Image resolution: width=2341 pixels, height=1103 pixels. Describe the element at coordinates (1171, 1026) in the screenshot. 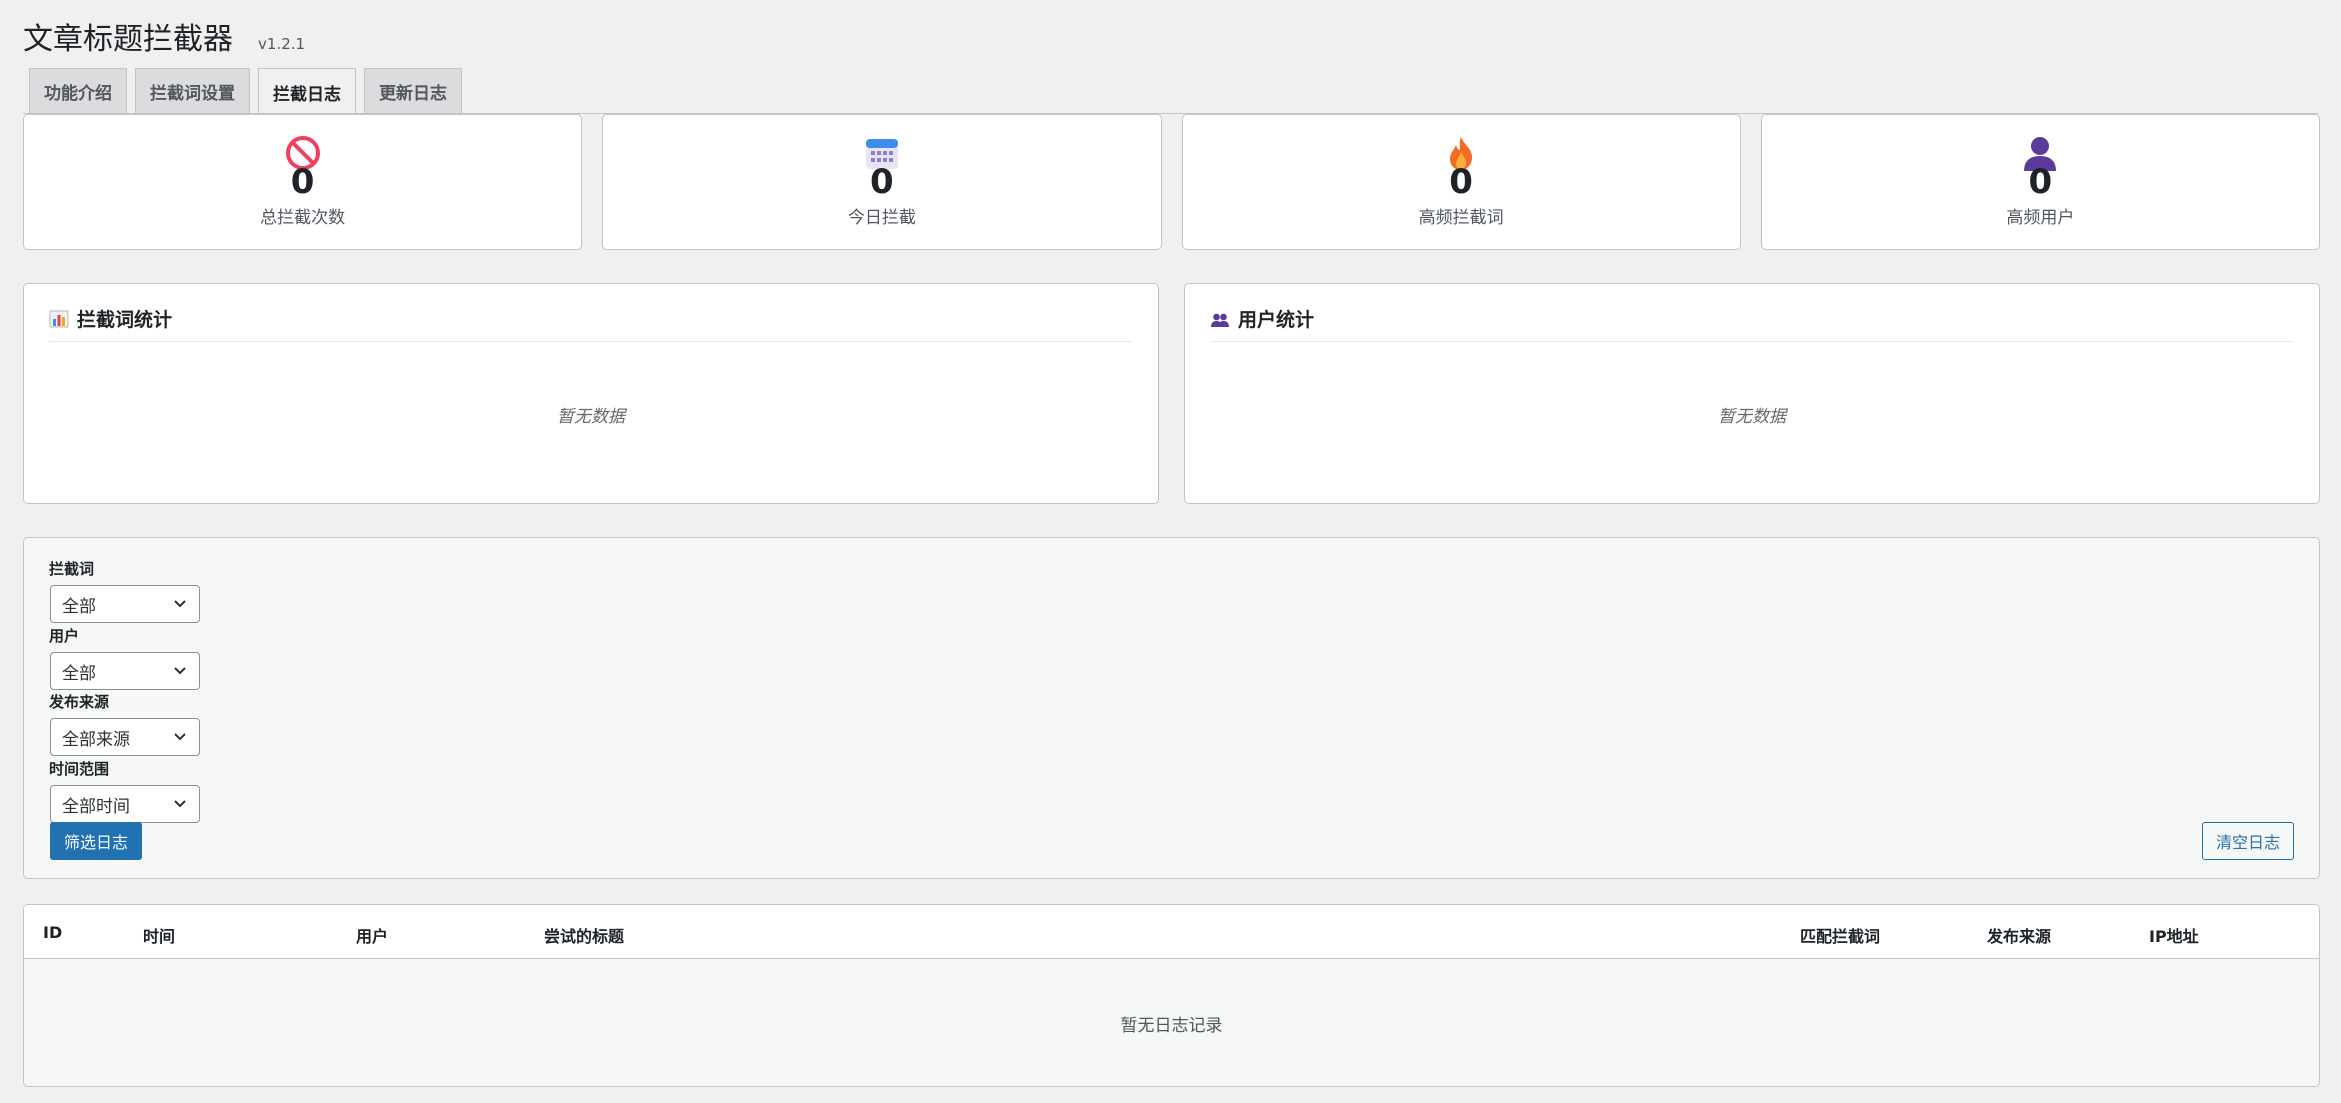

I see `log-table-empty: 暂无日志记录` at that location.